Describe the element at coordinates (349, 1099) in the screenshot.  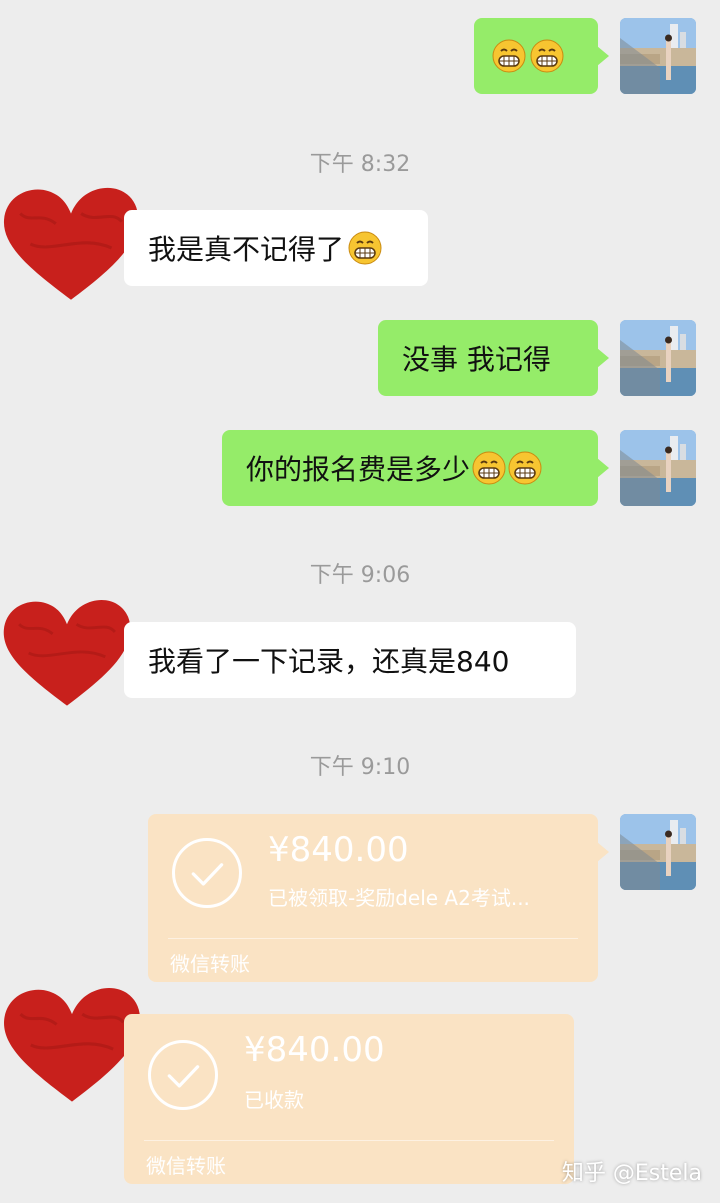
I see `transfer-card-received: ¥840.00 已收款 微信转账` at that location.